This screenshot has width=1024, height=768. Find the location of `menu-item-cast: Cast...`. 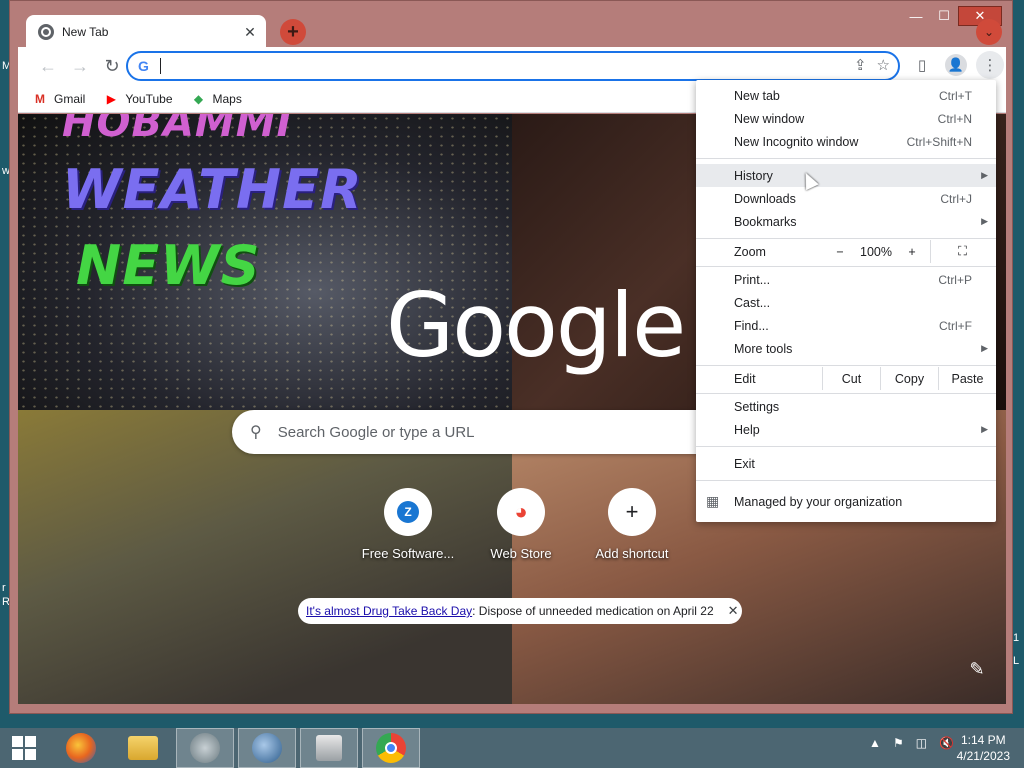

menu-item-cast: Cast... is located at coordinates (846, 302).